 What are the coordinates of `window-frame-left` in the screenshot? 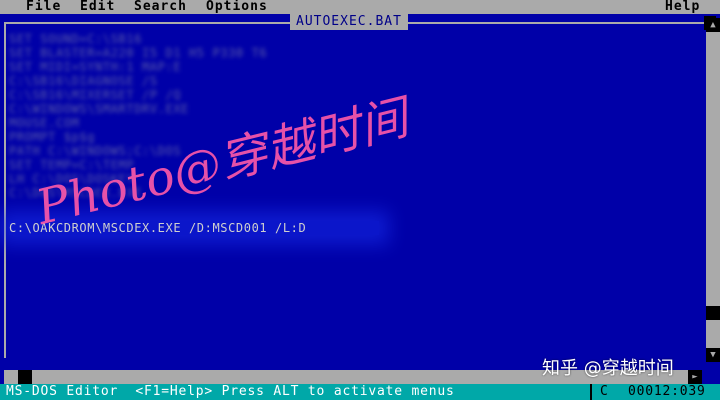 It's located at (5, 190).